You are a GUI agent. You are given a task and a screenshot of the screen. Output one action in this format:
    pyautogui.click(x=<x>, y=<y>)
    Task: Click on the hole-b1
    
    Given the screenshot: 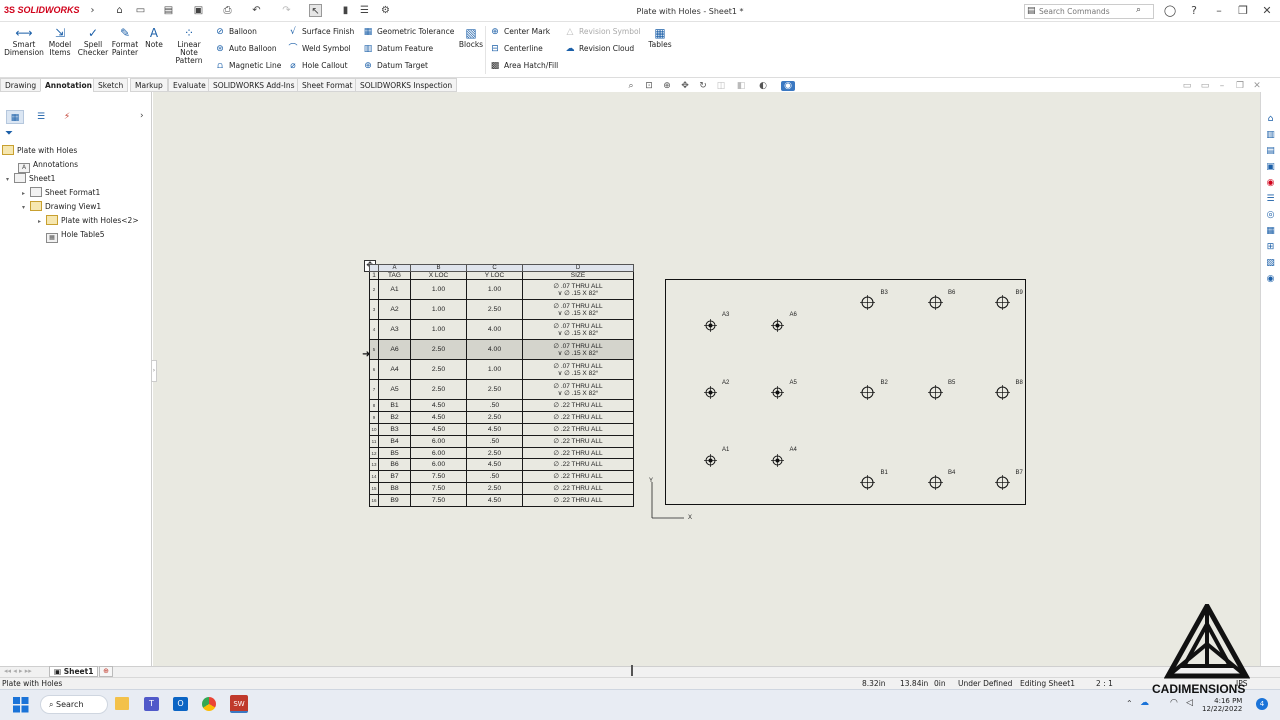 What is the action you would take?
    pyautogui.click(x=867, y=482)
    